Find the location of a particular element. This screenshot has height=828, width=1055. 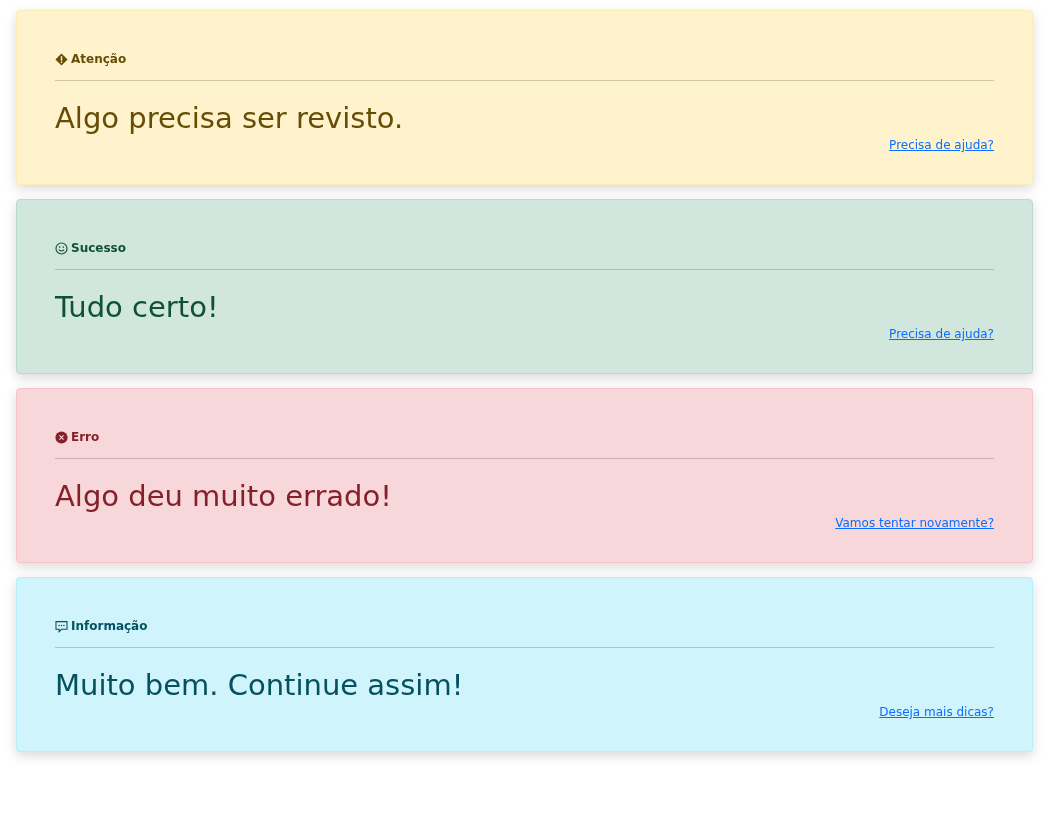

help-link: Vamos tentar novamente? is located at coordinates (914, 523).